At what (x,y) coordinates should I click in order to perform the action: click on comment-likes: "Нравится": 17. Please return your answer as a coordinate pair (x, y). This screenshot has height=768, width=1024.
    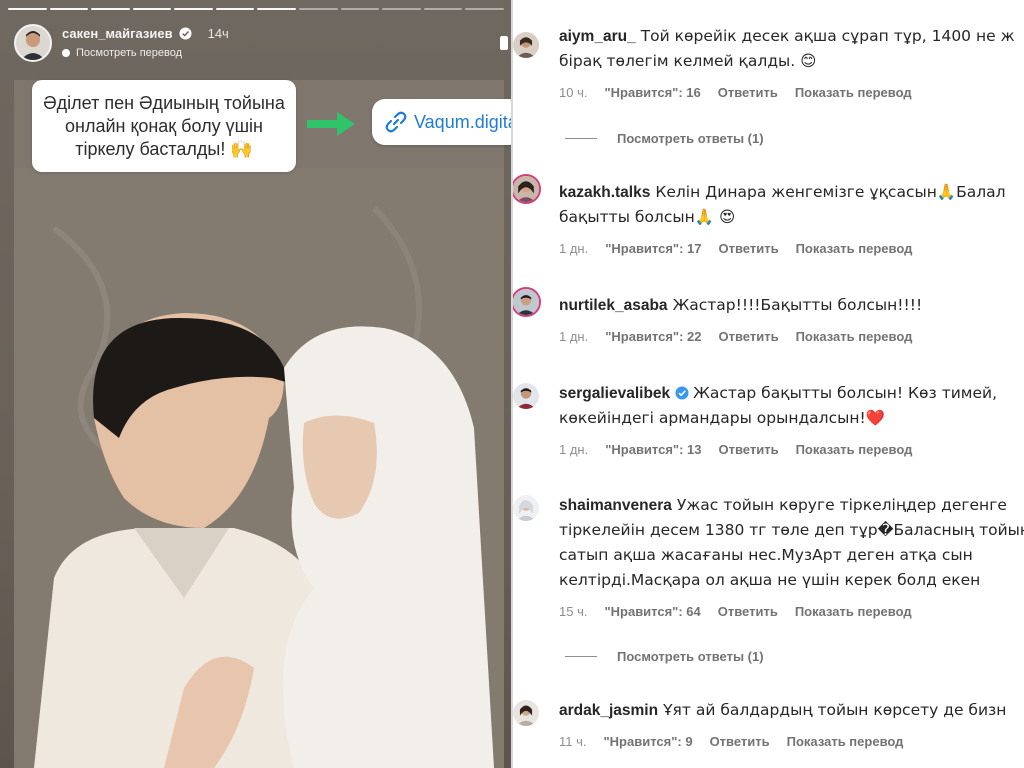
    Looking at the image, I should click on (653, 248).